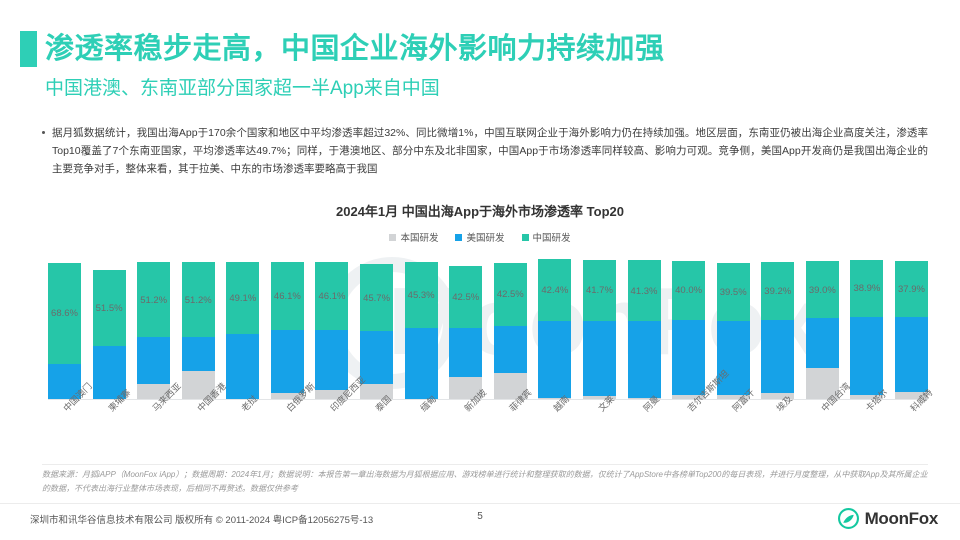 The width and height of the screenshot is (960, 540). I want to click on x-tick-slot: 缅甸, so click(421, 427).